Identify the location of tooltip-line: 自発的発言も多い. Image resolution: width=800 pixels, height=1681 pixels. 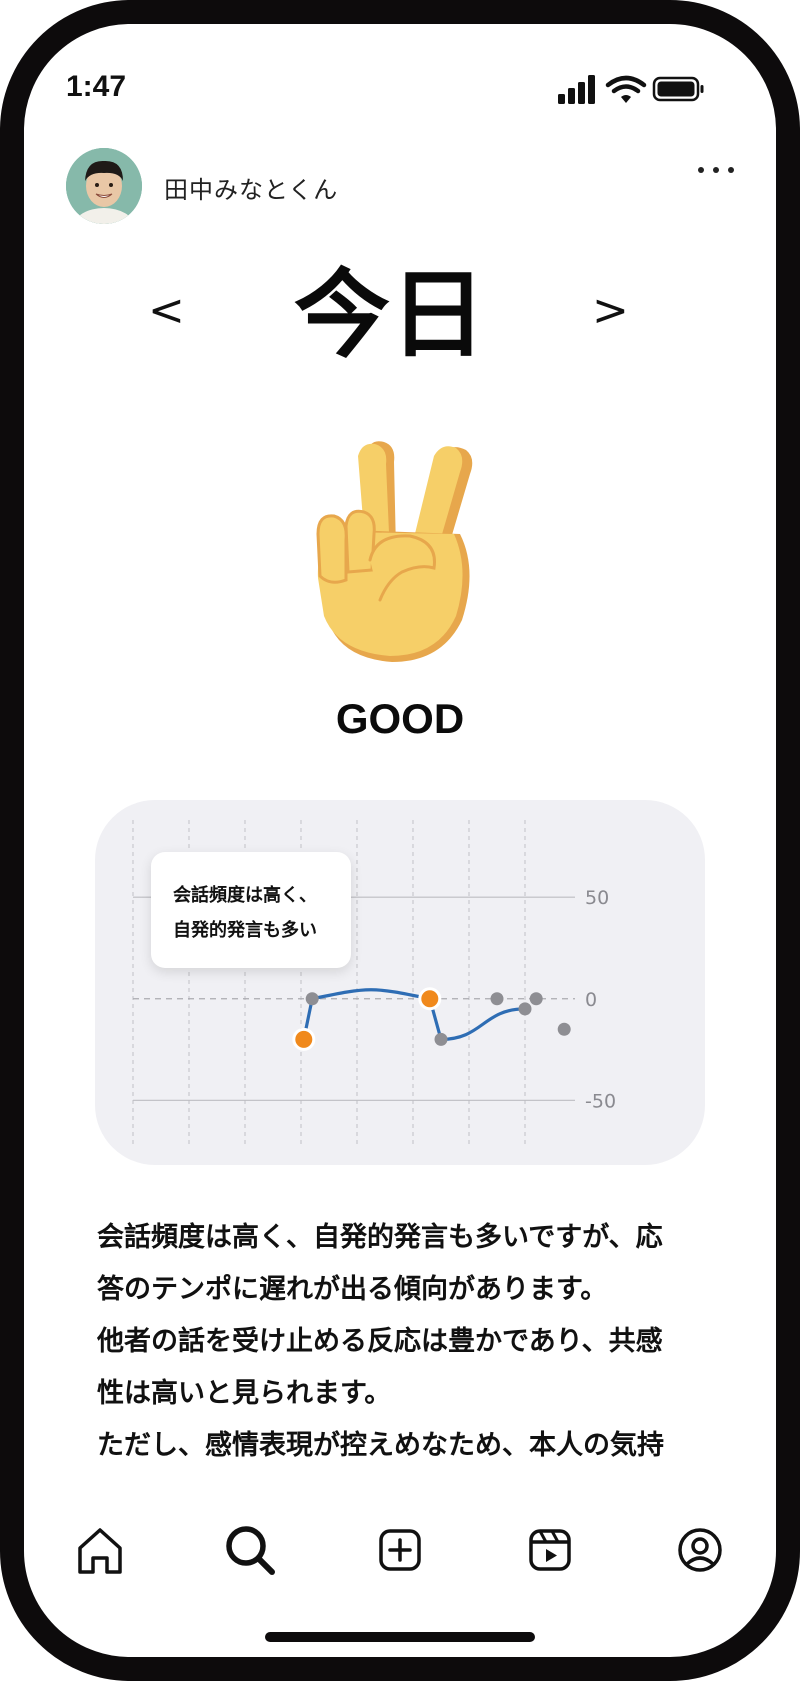
(245, 930).